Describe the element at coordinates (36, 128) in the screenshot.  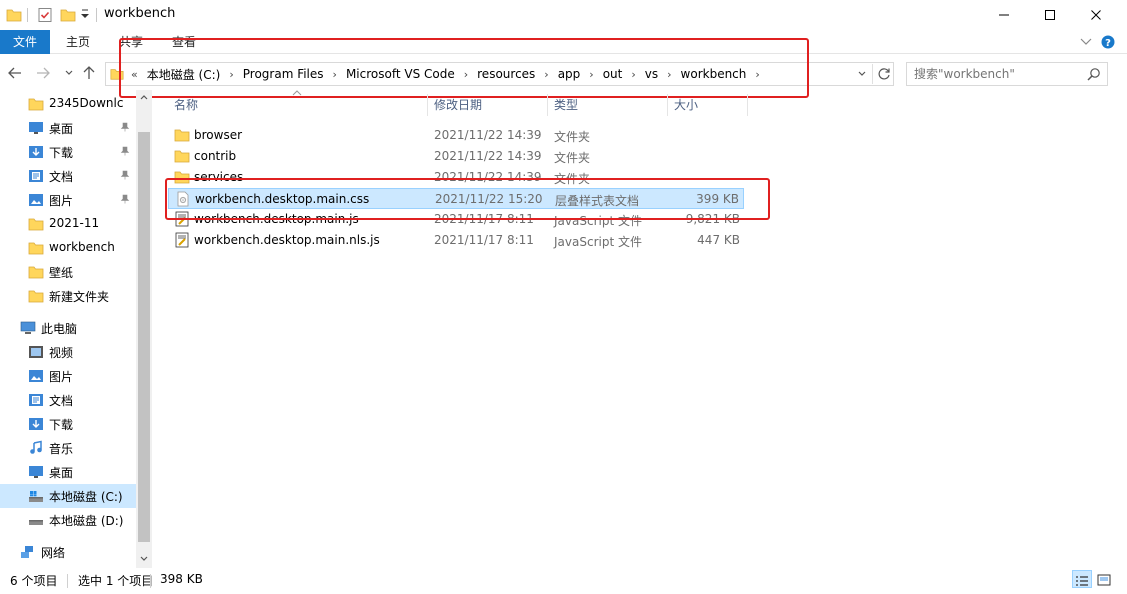
I see `desktop-icon` at that location.